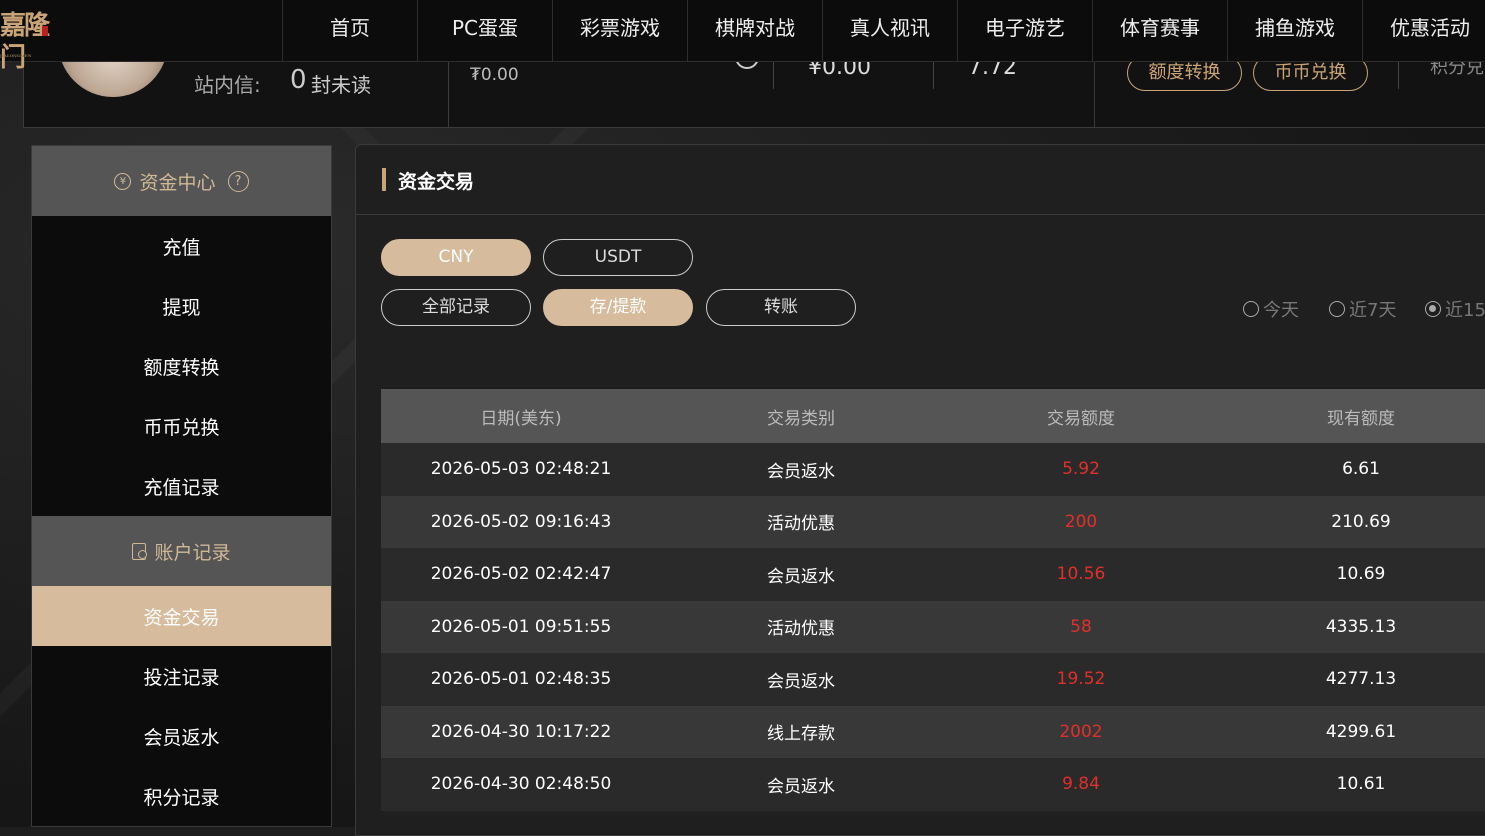 This screenshot has height=836, width=1485. I want to click on sidebar-item-transactions: 资金交易, so click(181, 616).